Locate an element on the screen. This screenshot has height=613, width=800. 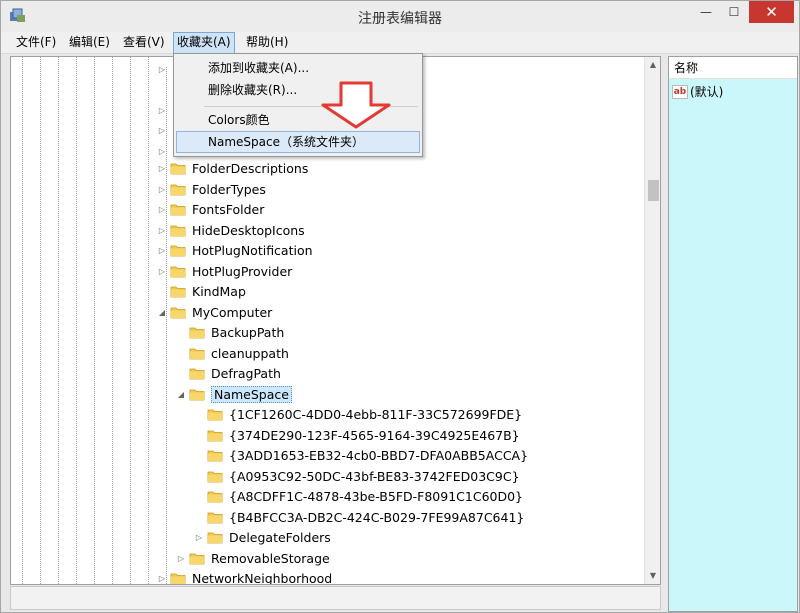
tree-row: ▷ HotPlugProvider is located at coordinates (224, 271).